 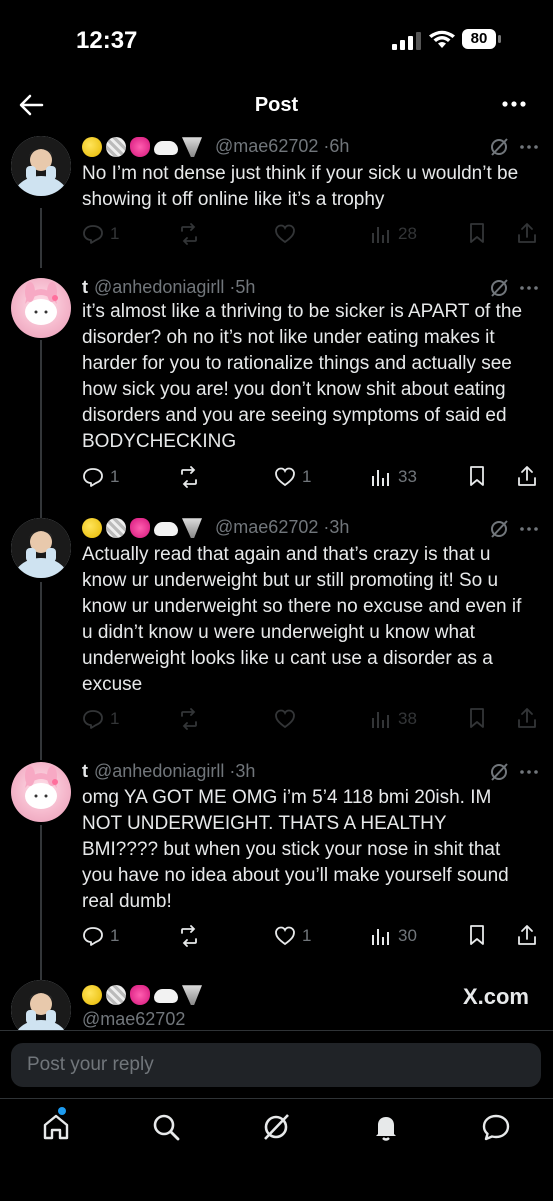 What do you see at coordinates (495, 996) in the screenshot?
I see `xcom-watermark: X.com` at bounding box center [495, 996].